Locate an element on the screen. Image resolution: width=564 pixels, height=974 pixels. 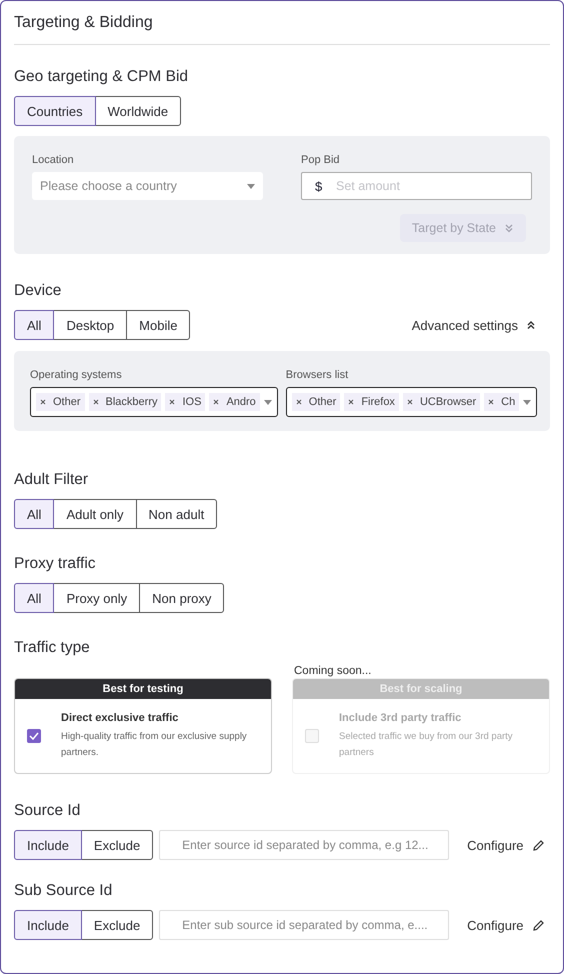
advanced-settings-toggle: Advanced settings is located at coordinates (474, 325).